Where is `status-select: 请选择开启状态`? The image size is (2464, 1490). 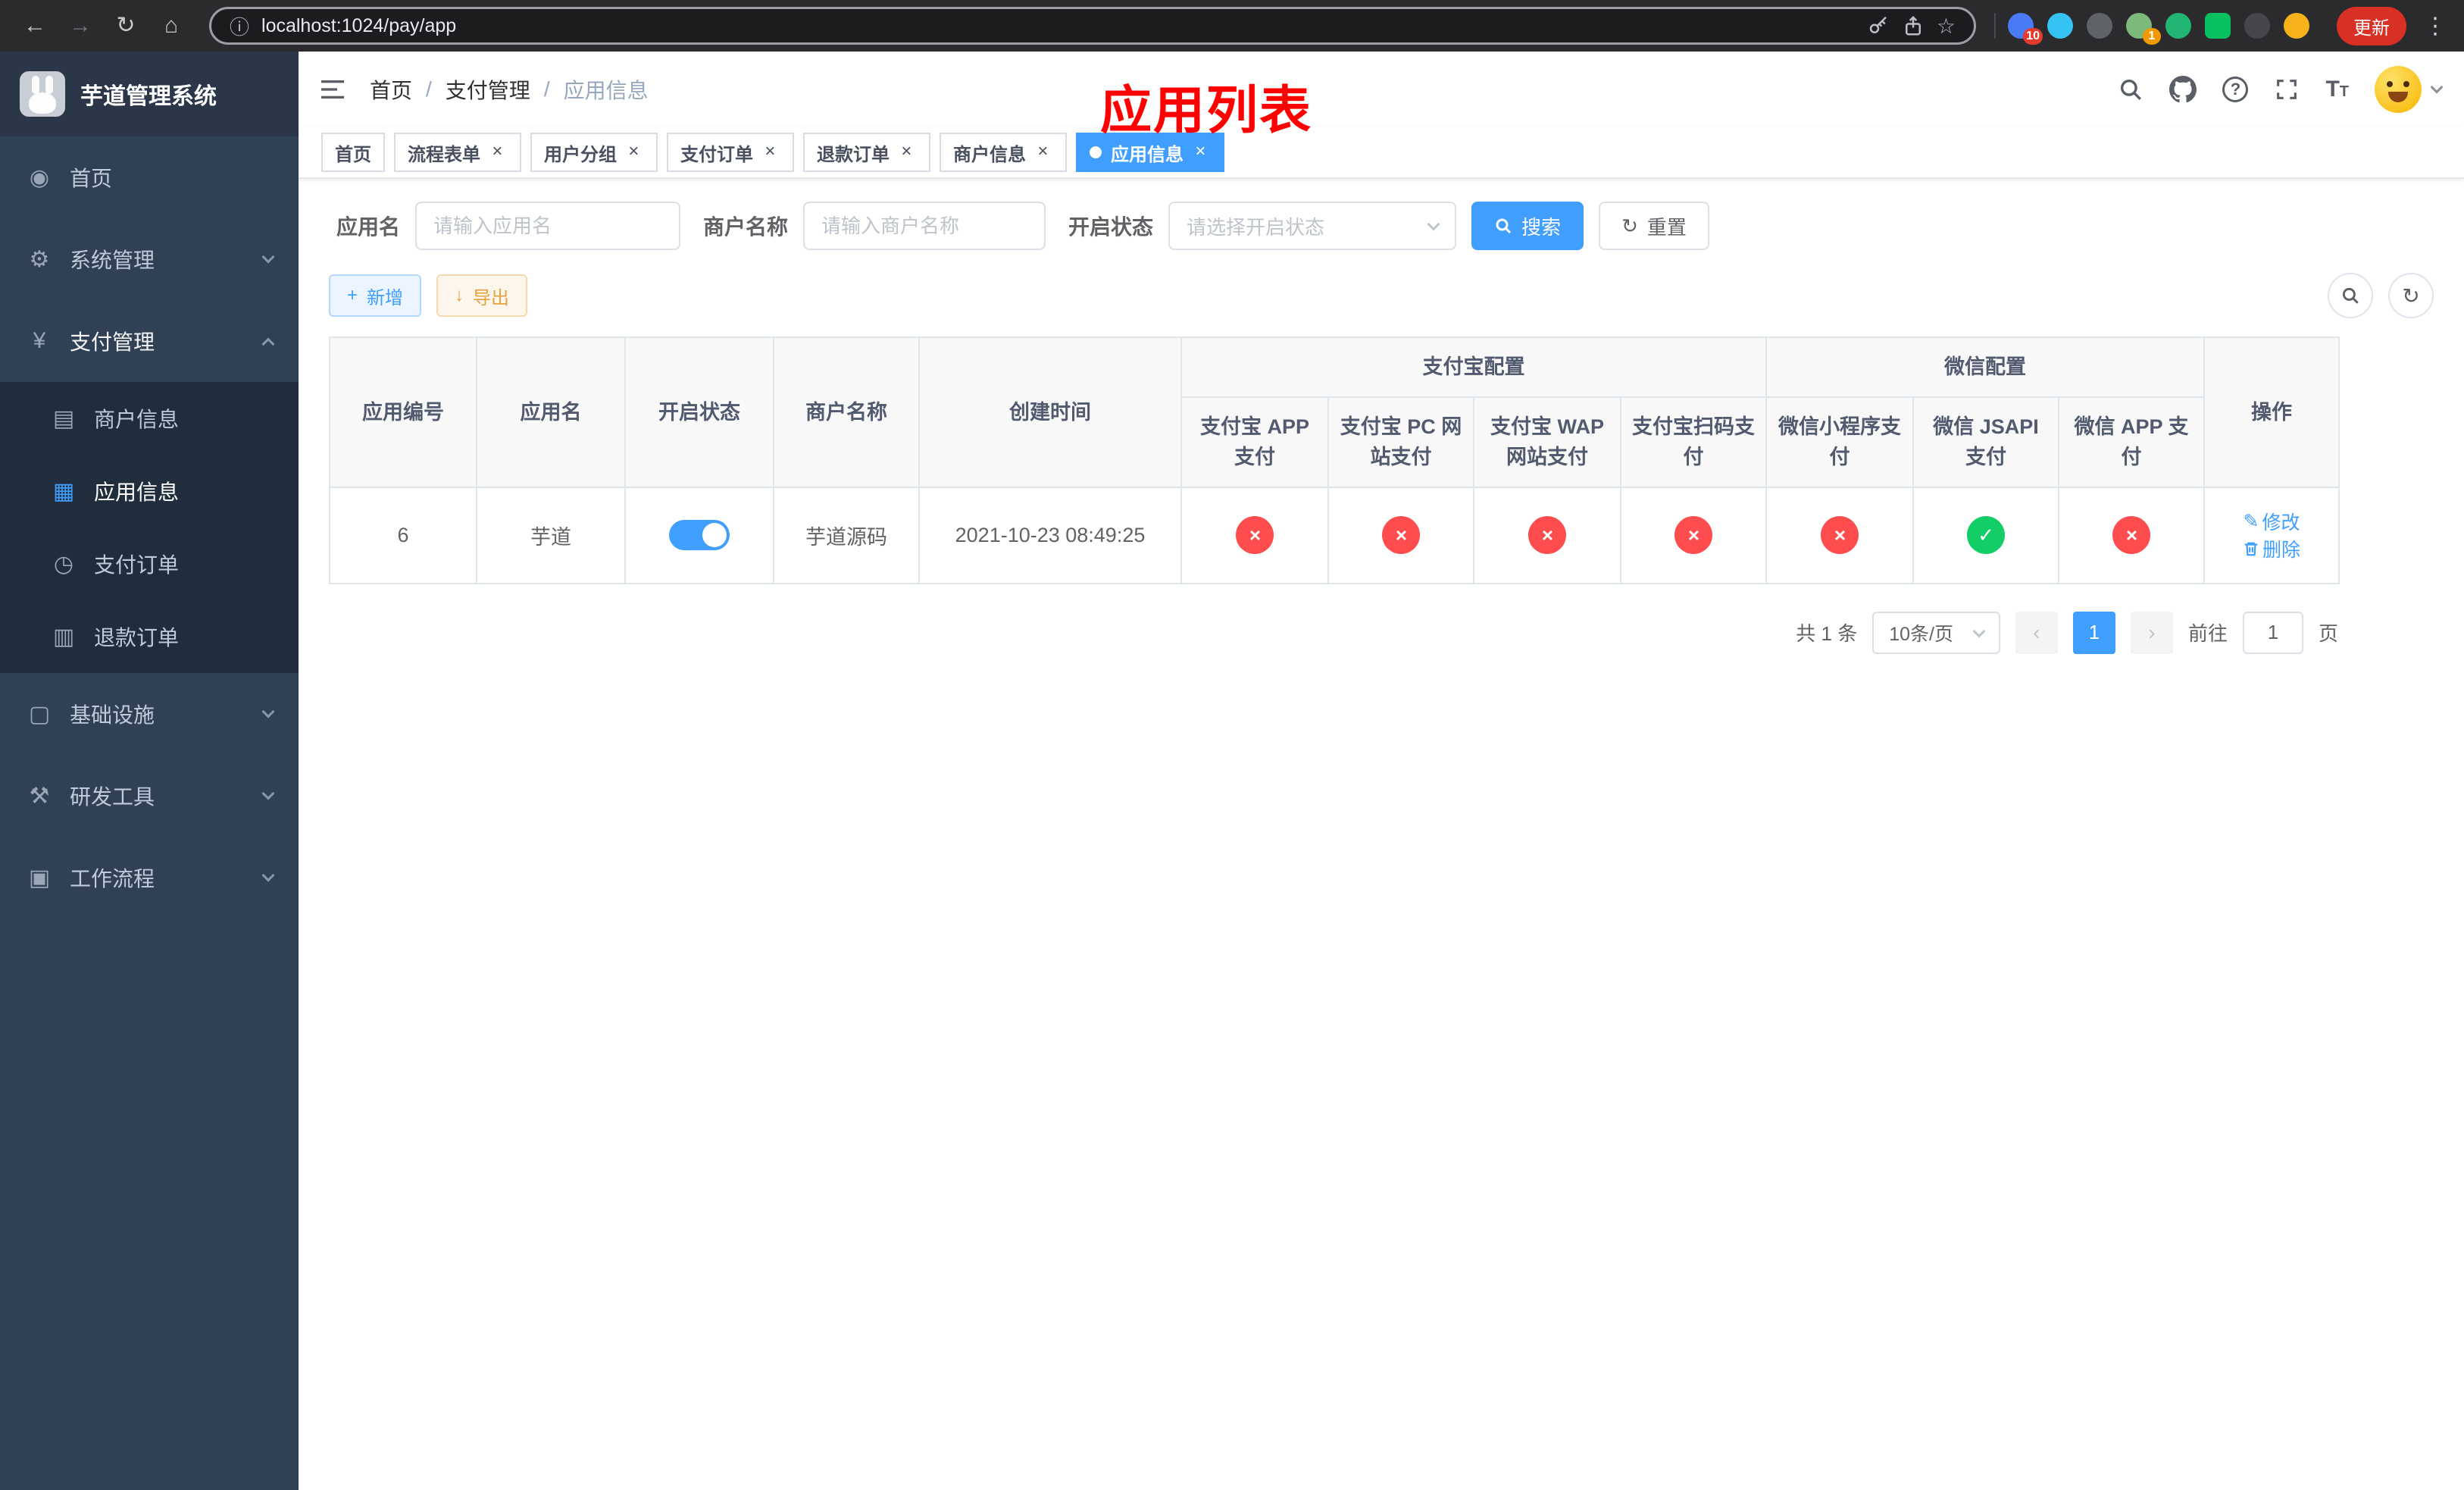 status-select: 请选择开启状态 is located at coordinates (1312, 226).